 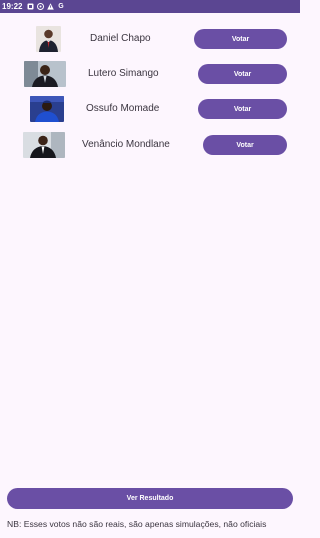 I want to click on notification-icon, so click(x=30, y=6).